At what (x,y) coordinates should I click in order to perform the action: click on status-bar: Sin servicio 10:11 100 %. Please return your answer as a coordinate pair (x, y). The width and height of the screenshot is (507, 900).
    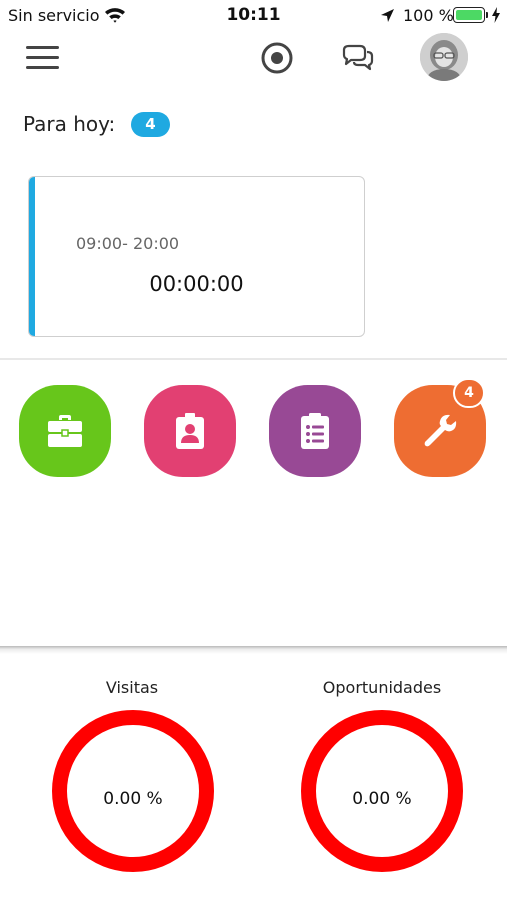
    Looking at the image, I should click on (253, 16).